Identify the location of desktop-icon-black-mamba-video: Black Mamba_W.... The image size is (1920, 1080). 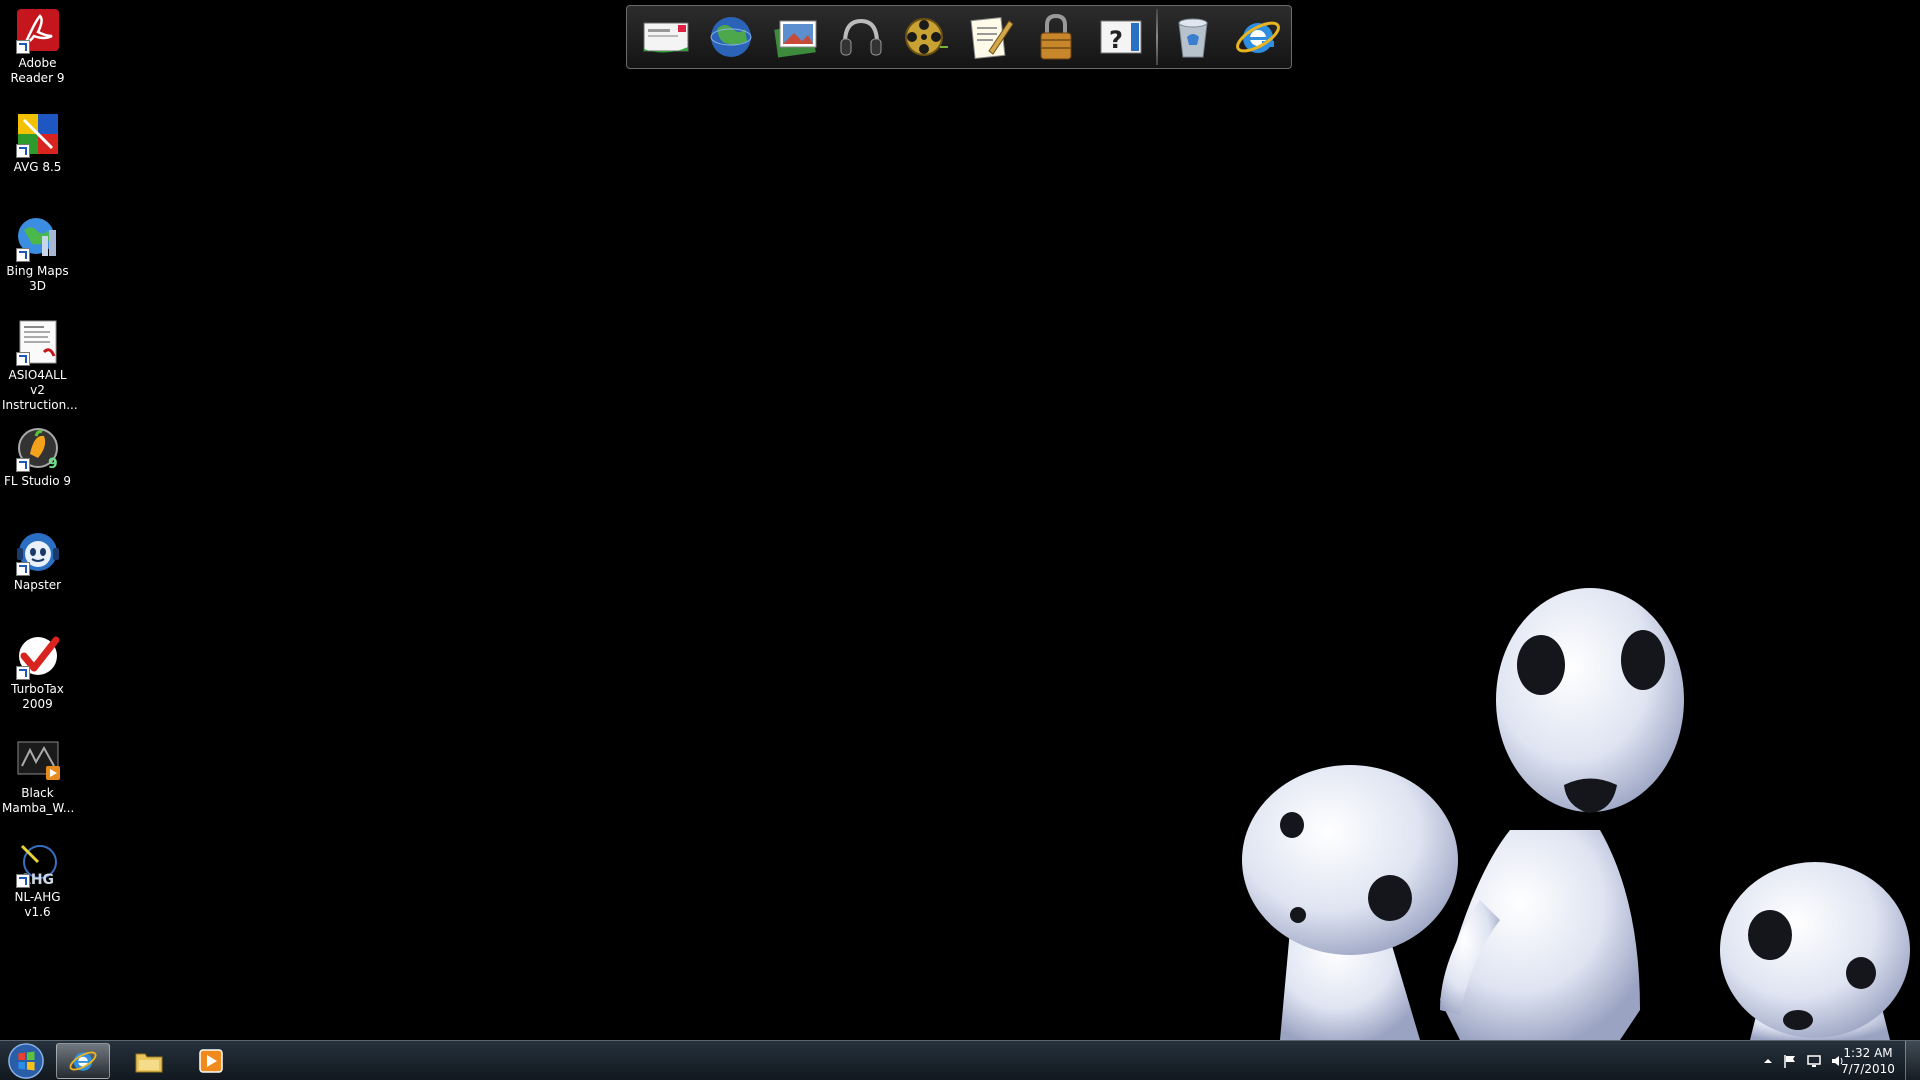
(37, 774).